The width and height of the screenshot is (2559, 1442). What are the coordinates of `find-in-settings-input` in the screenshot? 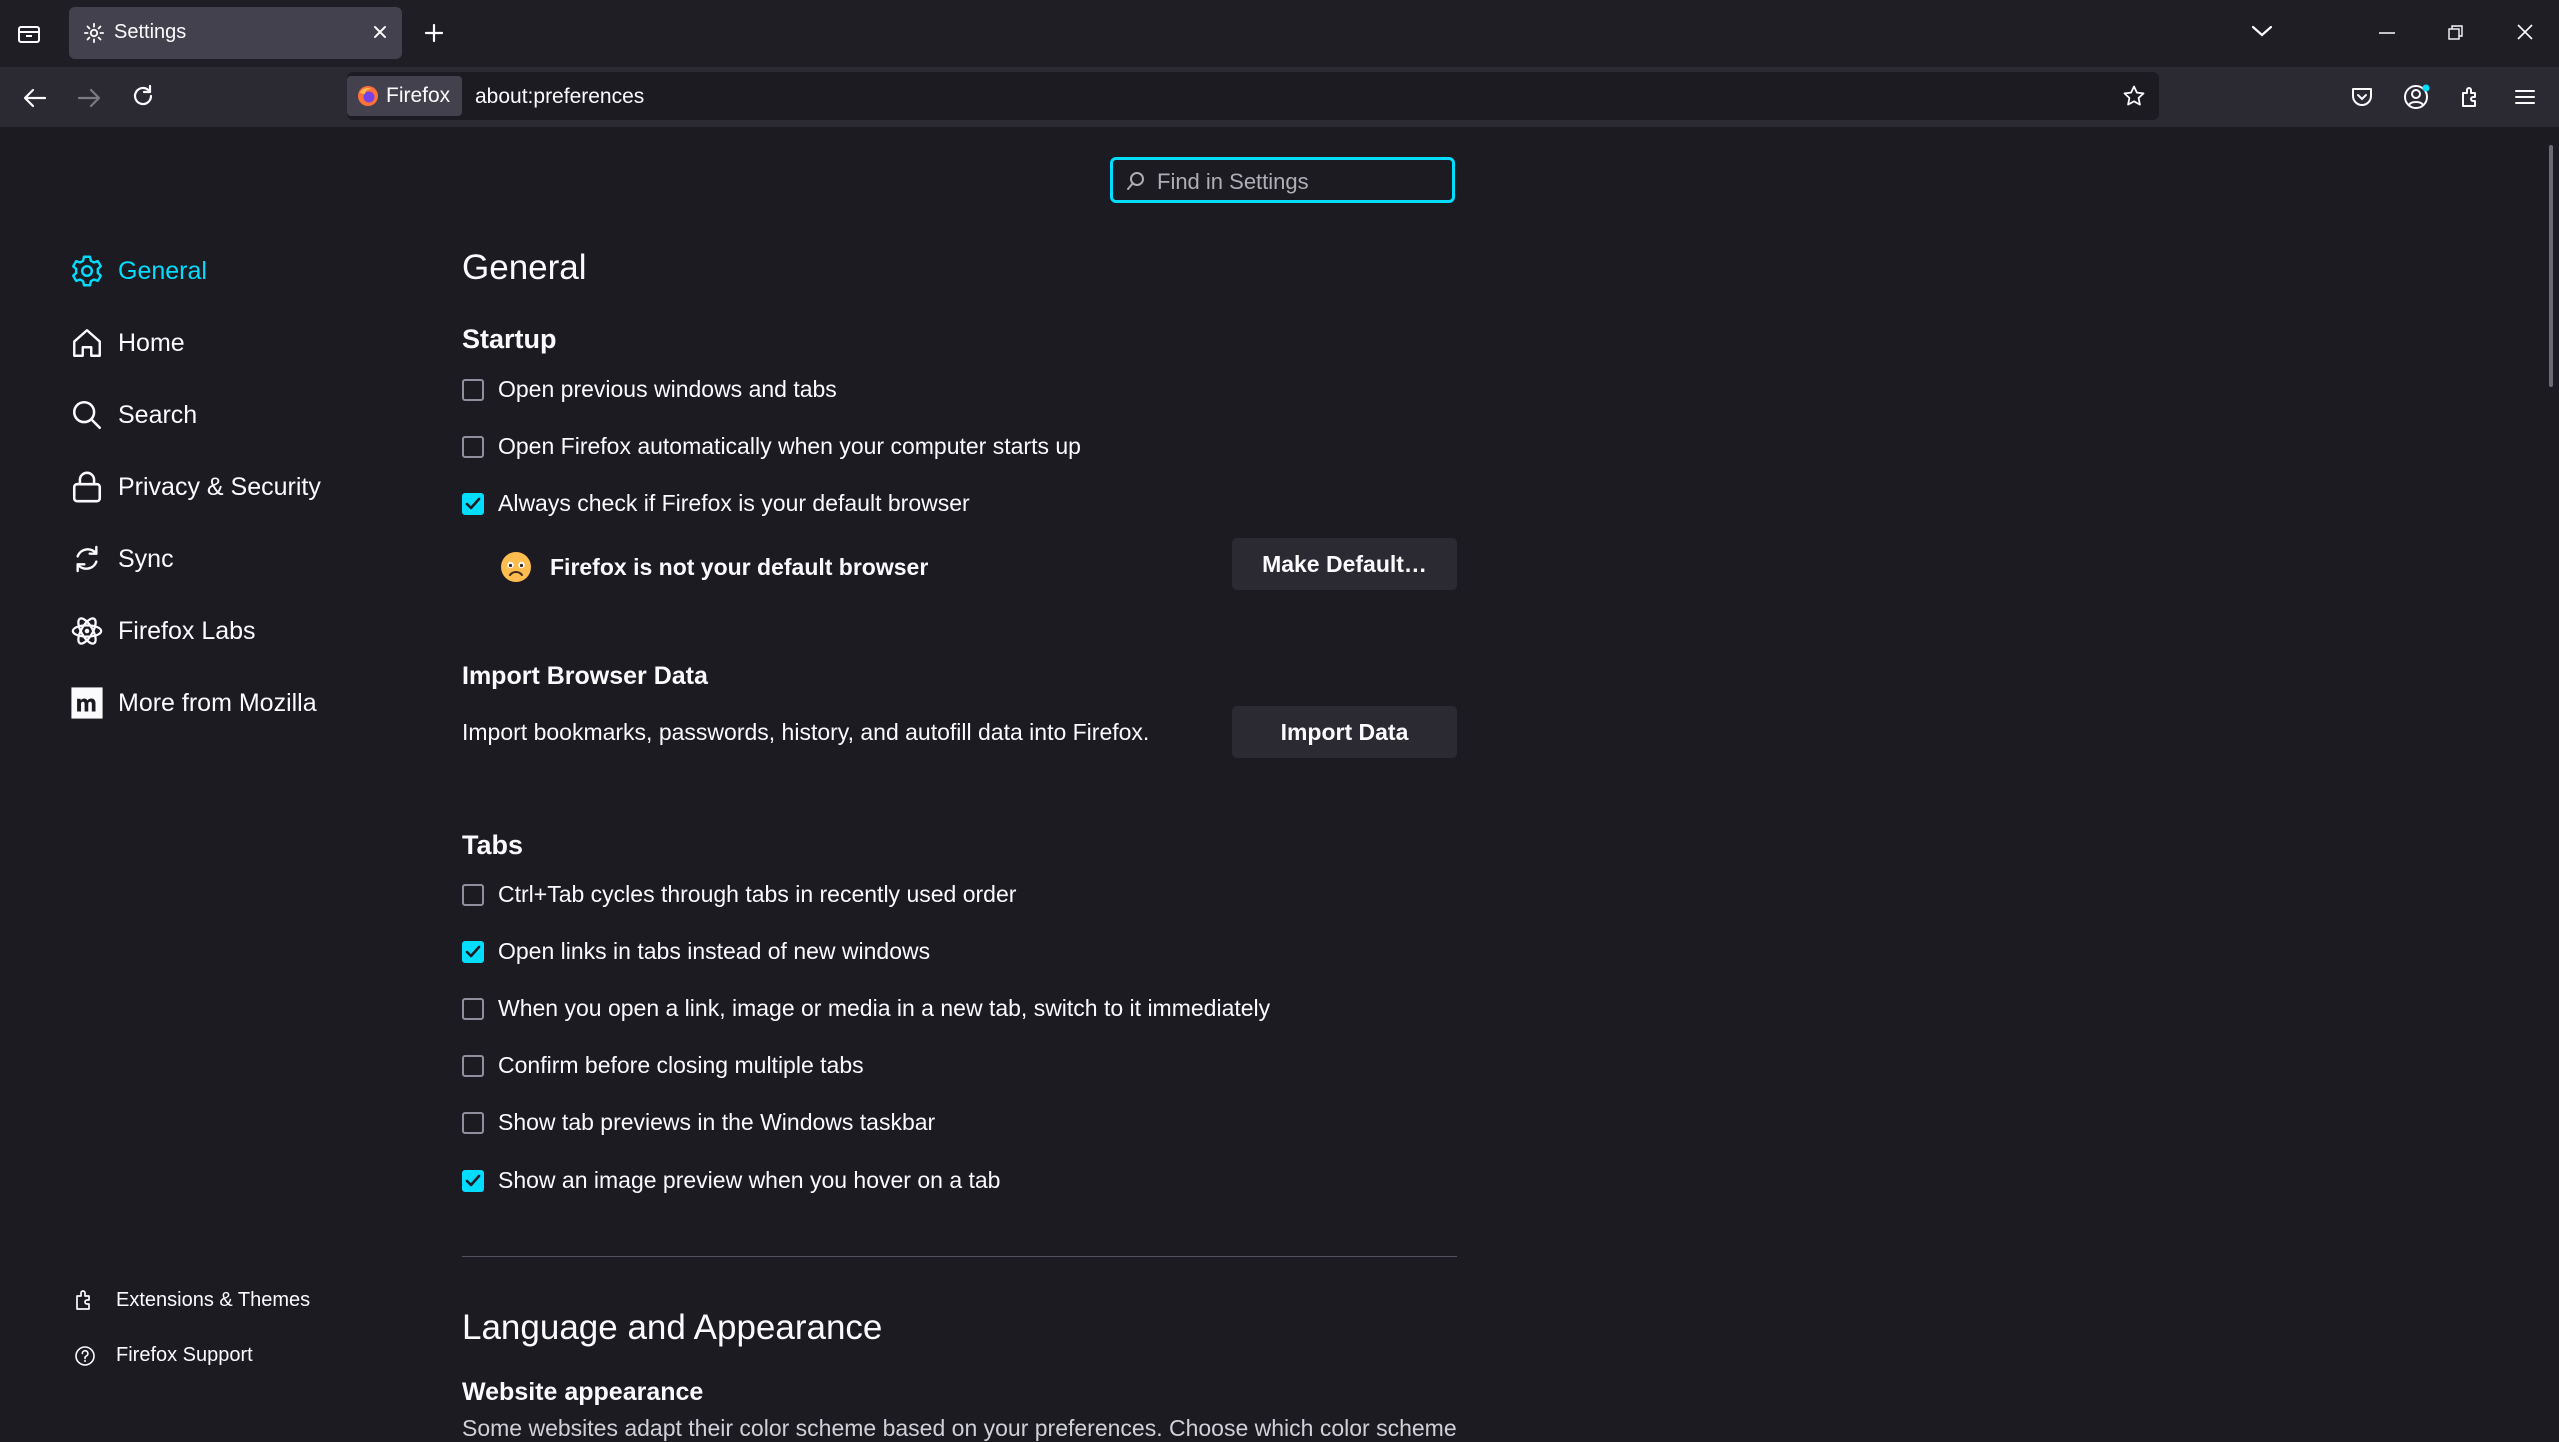 It's located at (1302, 182).